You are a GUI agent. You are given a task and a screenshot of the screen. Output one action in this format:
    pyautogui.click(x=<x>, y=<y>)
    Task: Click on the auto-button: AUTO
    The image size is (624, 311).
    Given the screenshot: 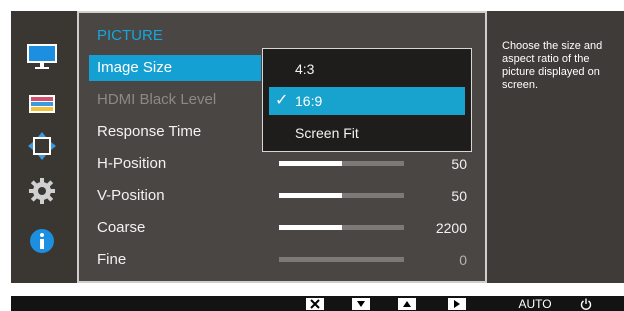 What is the action you would take?
    pyautogui.click(x=535, y=303)
    